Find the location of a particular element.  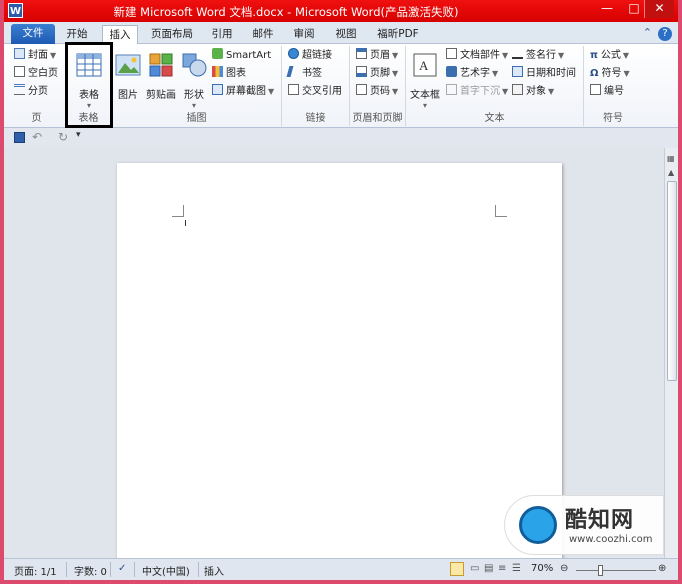

ruler-toggle-icon: ▦ is located at coordinates (671, 158).